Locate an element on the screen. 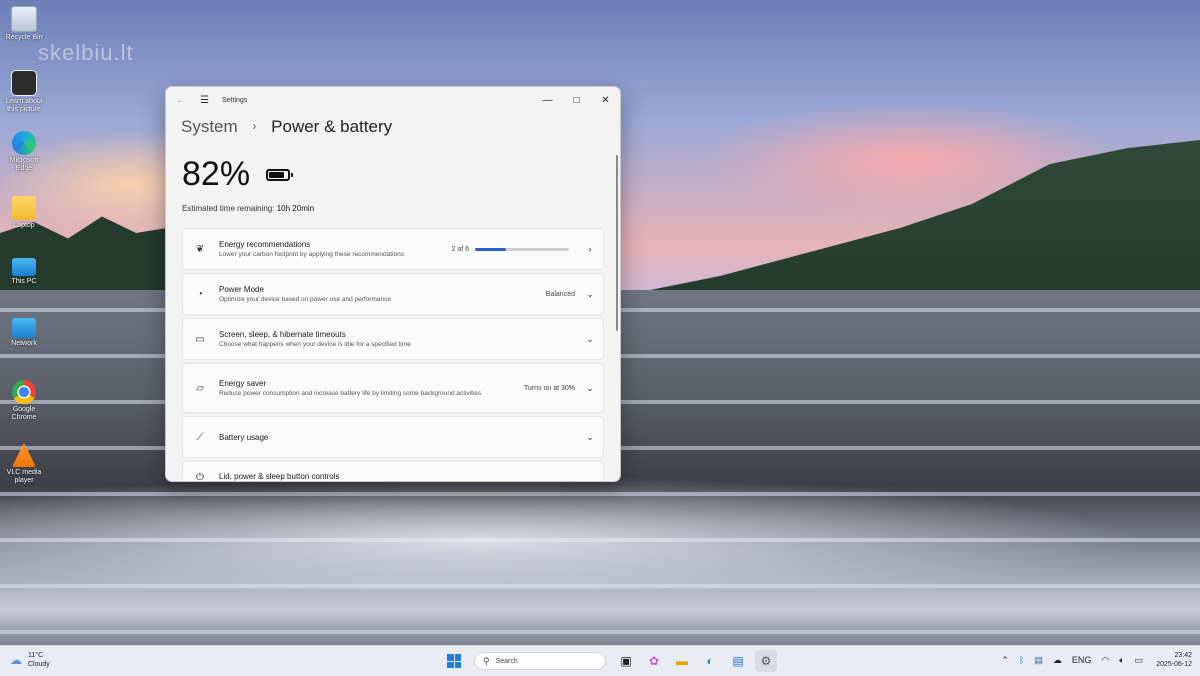  weather-temperature: 11°C is located at coordinates (36, 655).